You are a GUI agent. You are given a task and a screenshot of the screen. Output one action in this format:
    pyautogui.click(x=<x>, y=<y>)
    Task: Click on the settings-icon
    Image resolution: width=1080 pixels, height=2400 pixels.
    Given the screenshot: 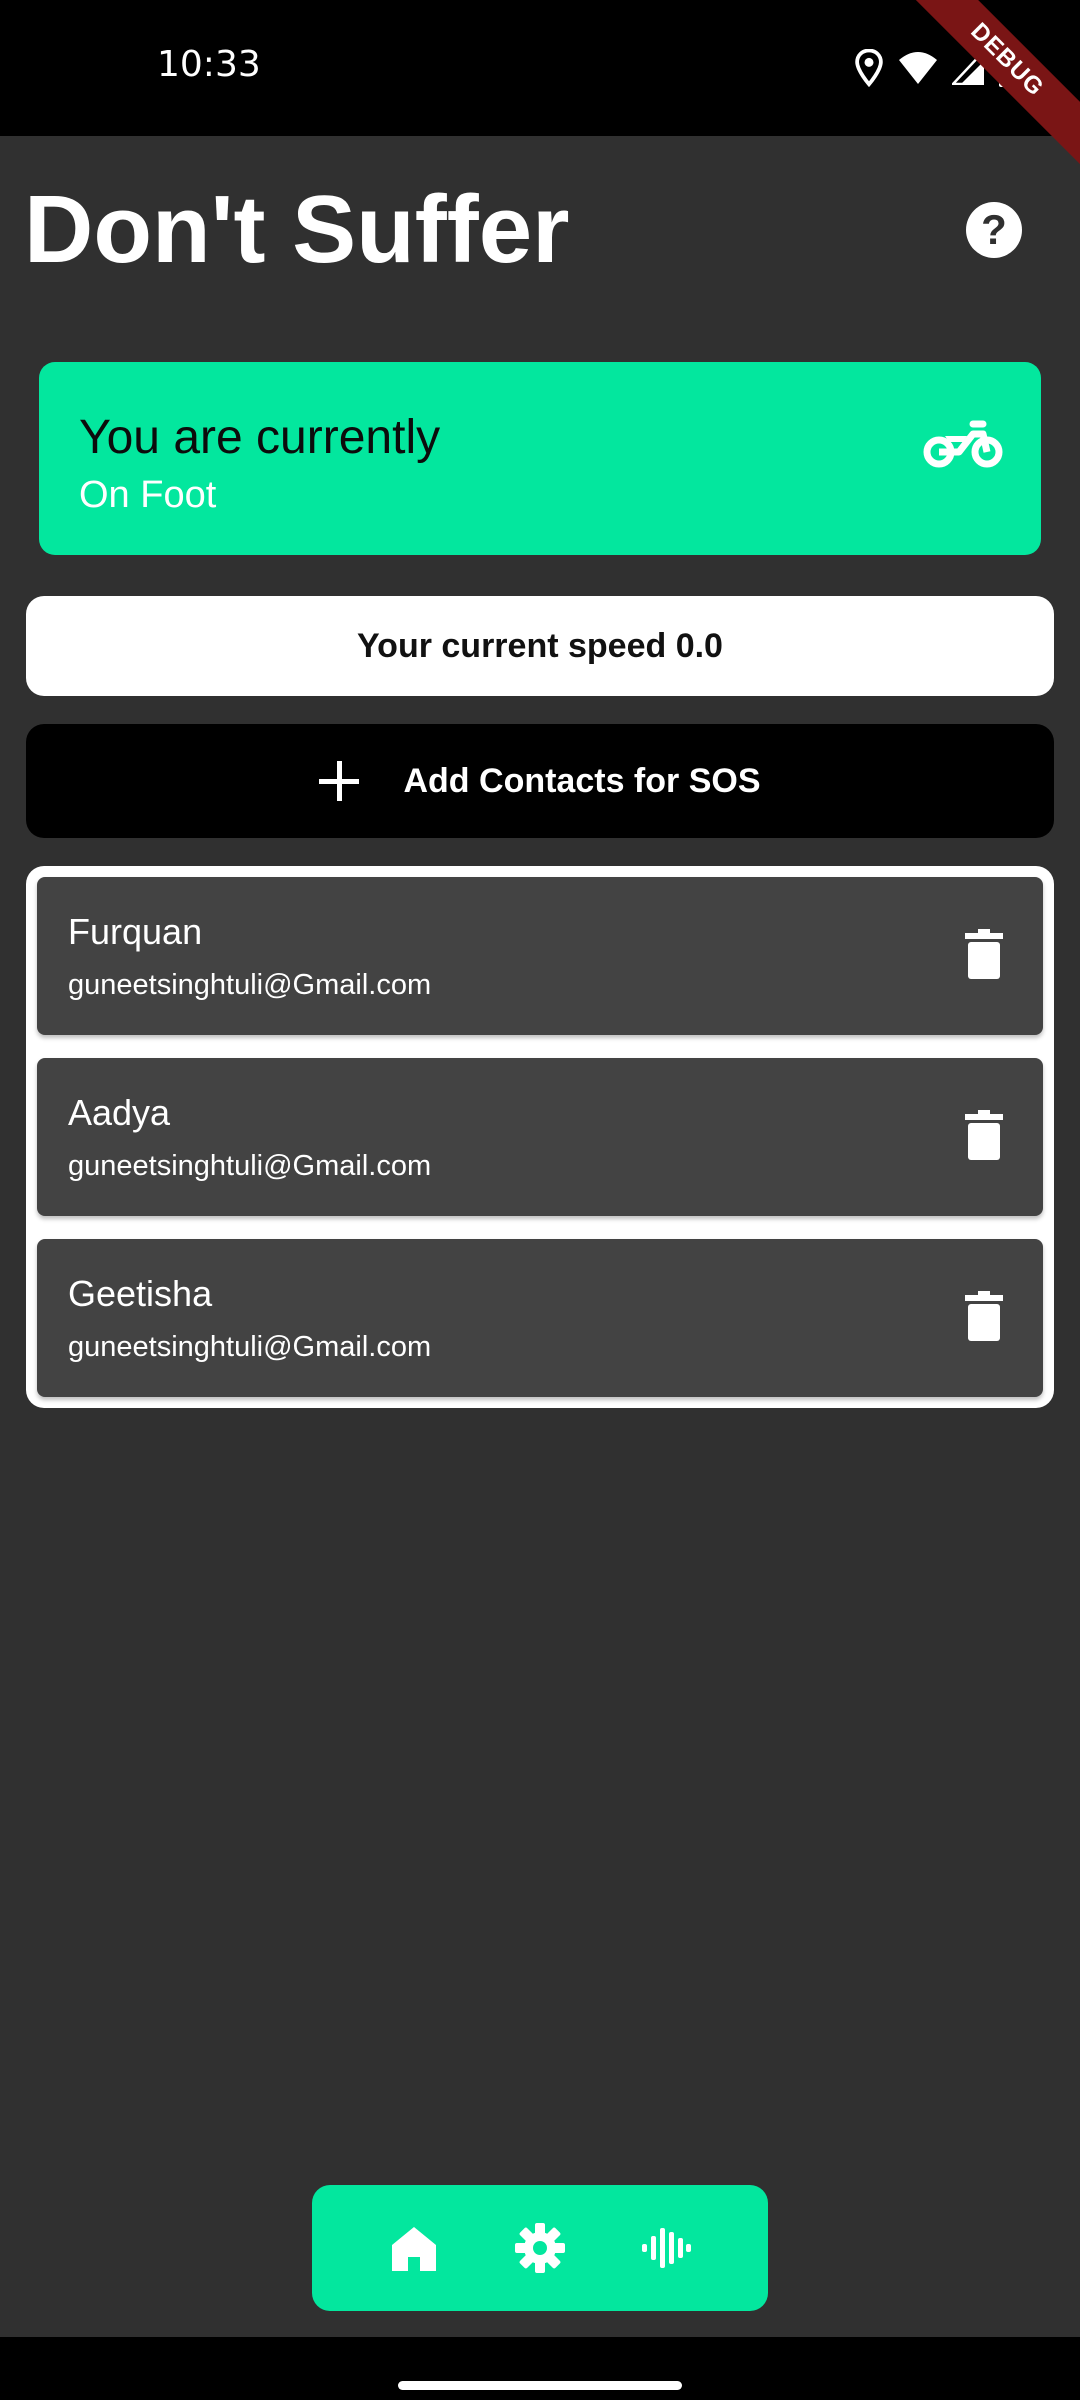 What is the action you would take?
    pyautogui.click(x=540, y=2248)
    